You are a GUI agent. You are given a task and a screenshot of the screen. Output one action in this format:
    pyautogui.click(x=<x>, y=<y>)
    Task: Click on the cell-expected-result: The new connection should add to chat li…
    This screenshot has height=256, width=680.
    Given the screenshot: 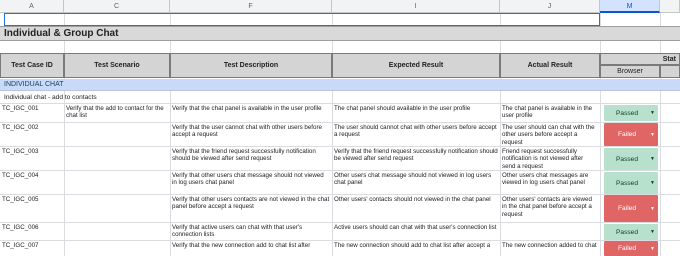 What is the action you would take?
    pyautogui.click(x=416, y=248)
    